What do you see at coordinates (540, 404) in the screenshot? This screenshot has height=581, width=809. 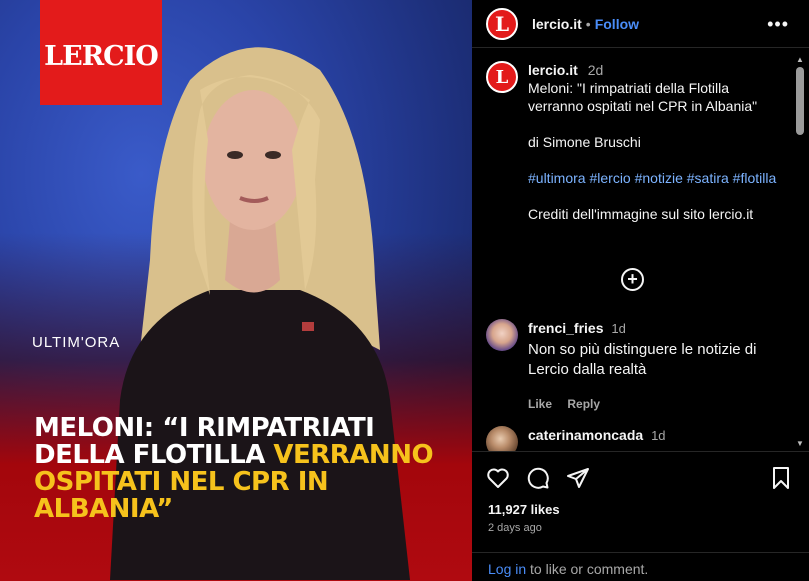 I see `comment-like-button: Like` at bounding box center [540, 404].